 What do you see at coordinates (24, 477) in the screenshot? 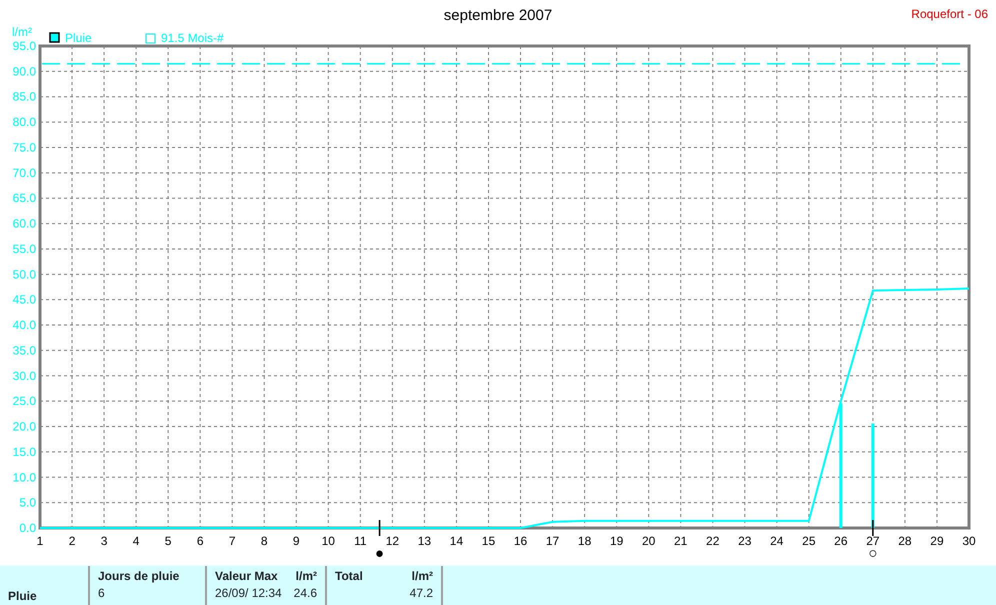
I see `axis-tick-label: 10.0` at bounding box center [24, 477].